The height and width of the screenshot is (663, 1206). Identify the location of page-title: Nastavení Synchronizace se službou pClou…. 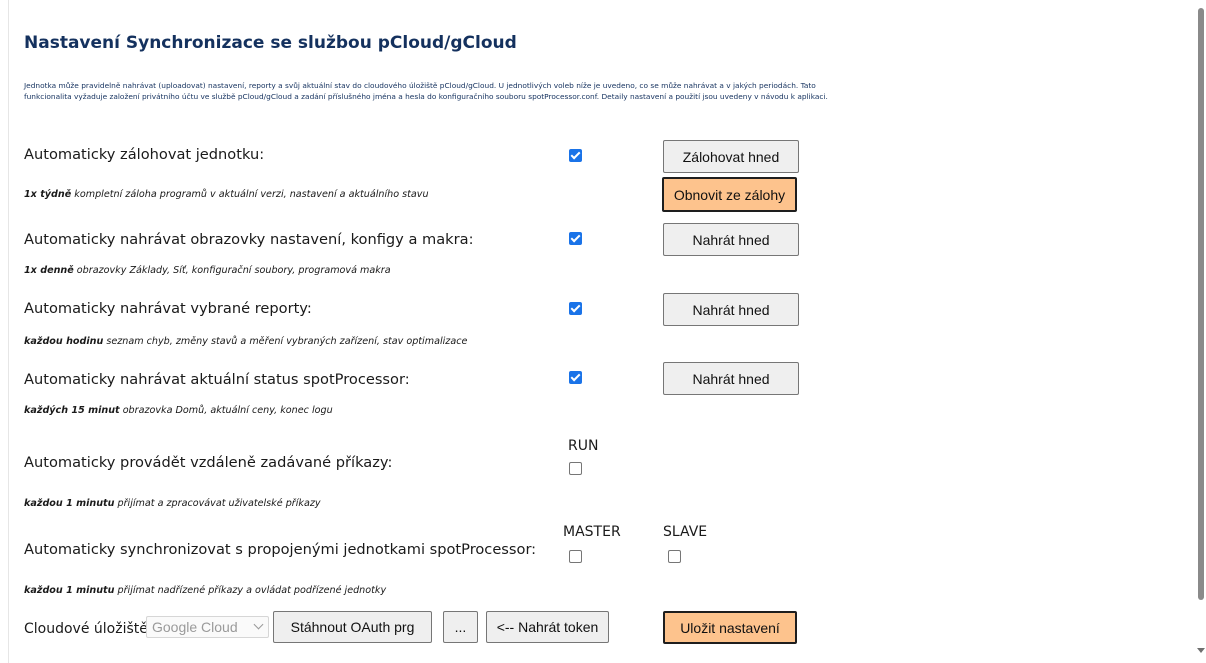
(270, 43).